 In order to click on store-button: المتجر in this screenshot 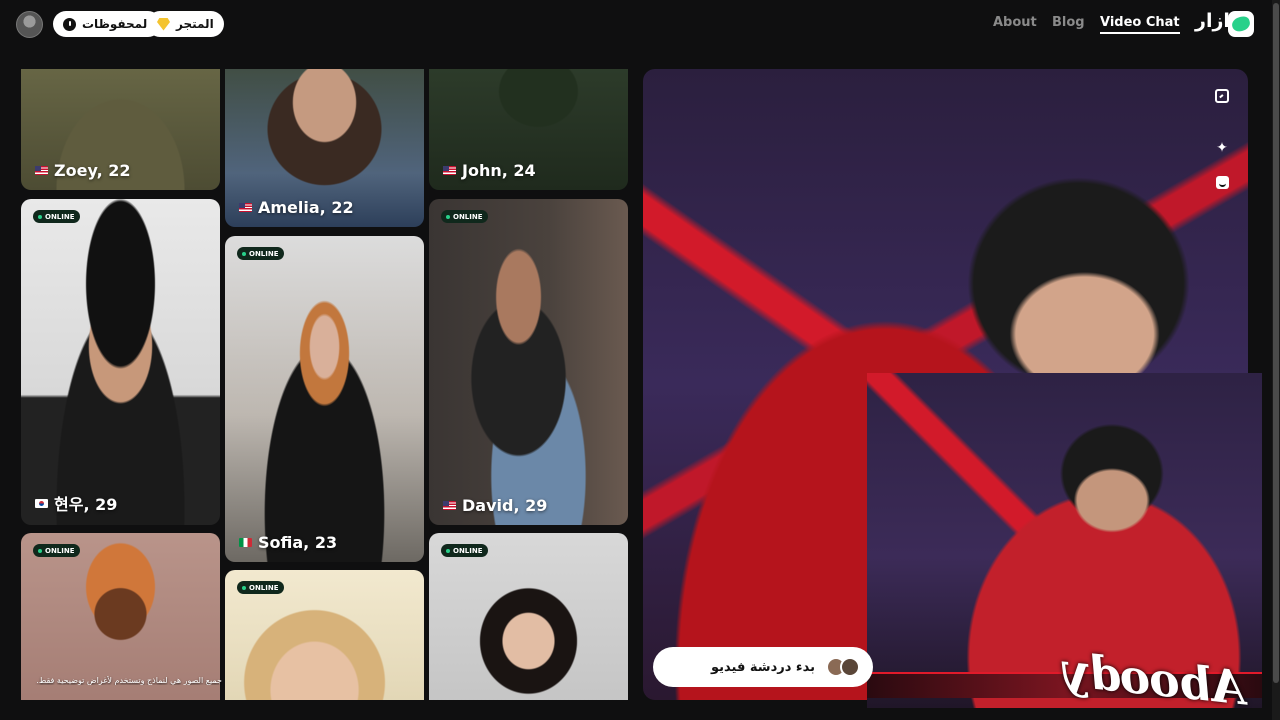, I will do `click(185, 24)`.